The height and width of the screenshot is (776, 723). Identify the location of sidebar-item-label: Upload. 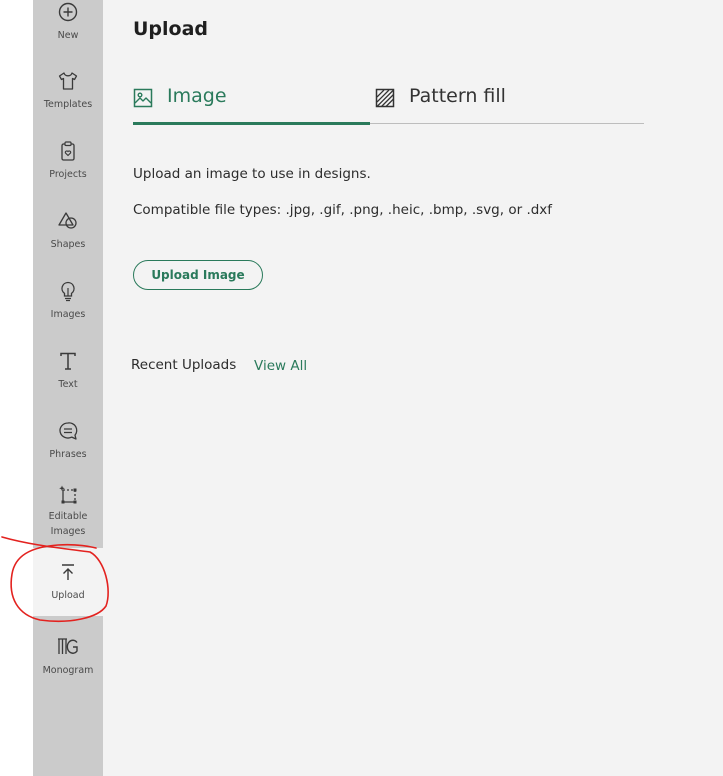
(68, 595).